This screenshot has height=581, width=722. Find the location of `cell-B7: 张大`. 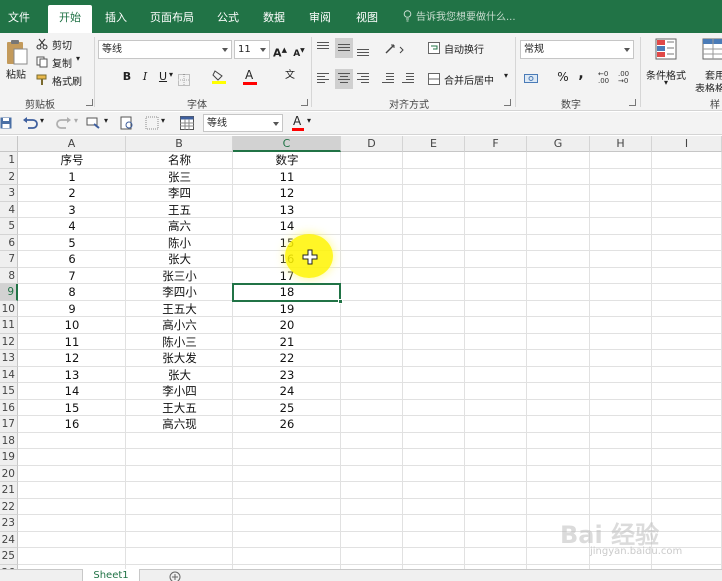

cell-B7: 张大 is located at coordinates (179, 259).